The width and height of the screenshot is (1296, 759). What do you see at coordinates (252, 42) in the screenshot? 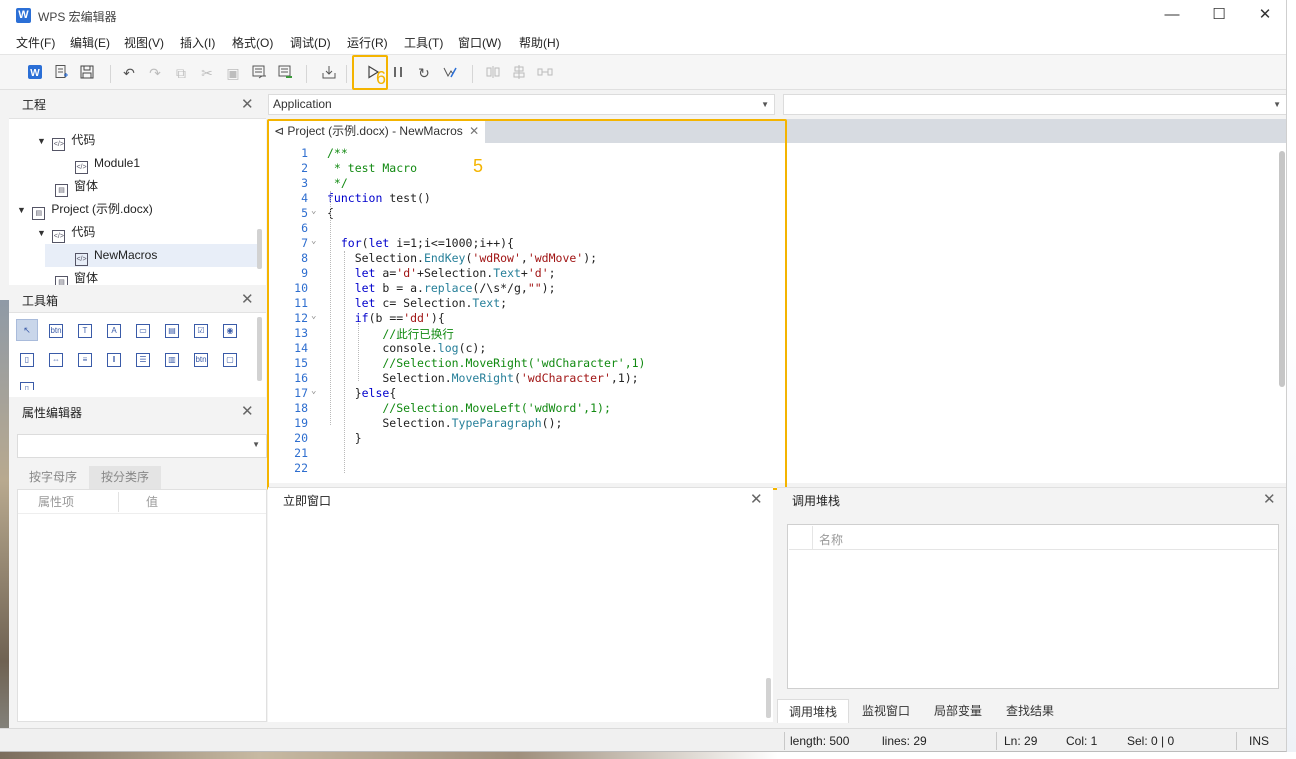
I see `menu-format: 格式(O)` at bounding box center [252, 42].